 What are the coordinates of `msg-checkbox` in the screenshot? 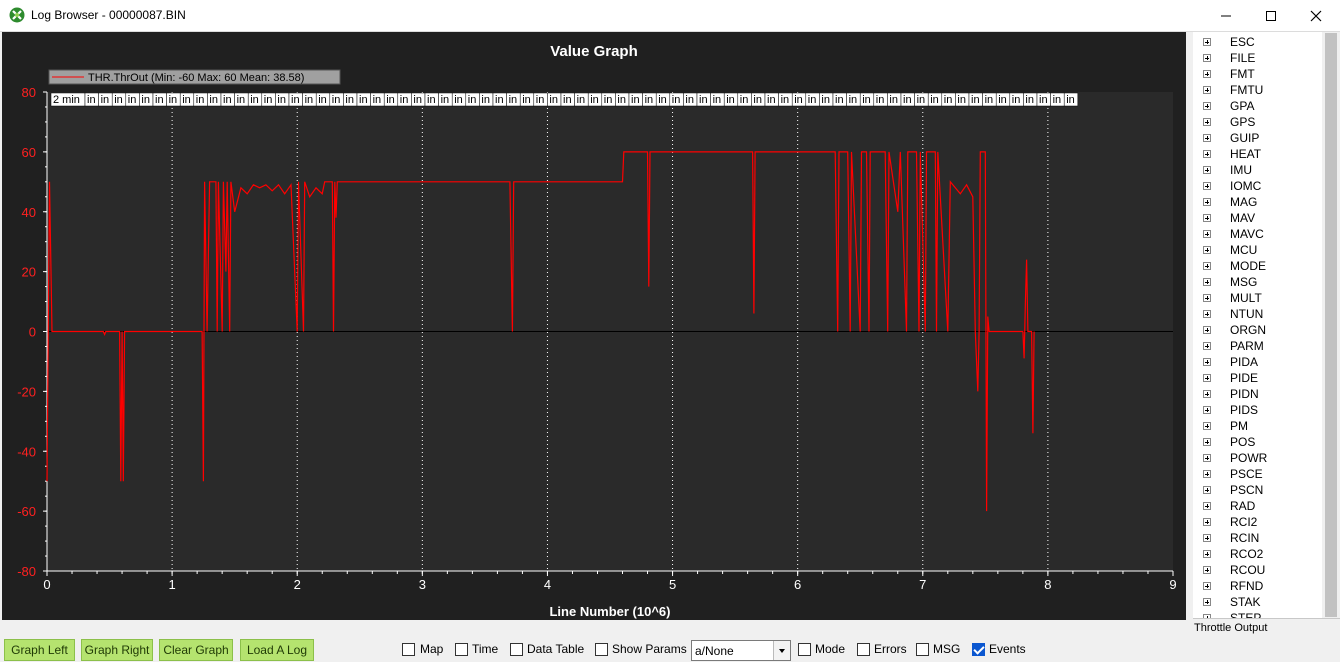 It's located at (922, 649).